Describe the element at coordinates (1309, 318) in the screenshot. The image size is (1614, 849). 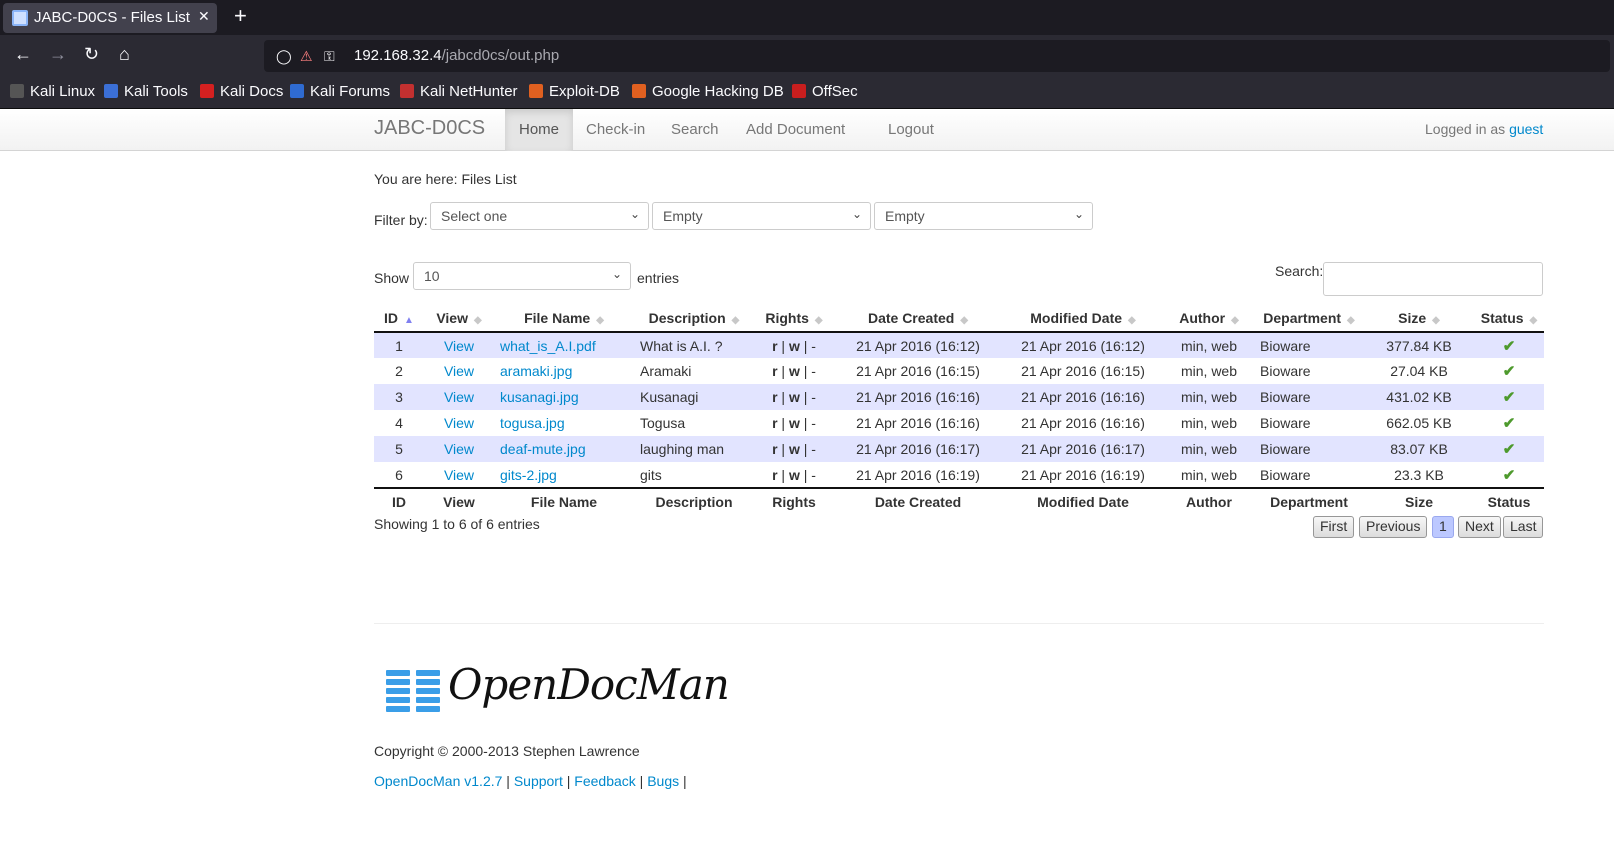
I see `col-header-department: Department ◆` at that location.